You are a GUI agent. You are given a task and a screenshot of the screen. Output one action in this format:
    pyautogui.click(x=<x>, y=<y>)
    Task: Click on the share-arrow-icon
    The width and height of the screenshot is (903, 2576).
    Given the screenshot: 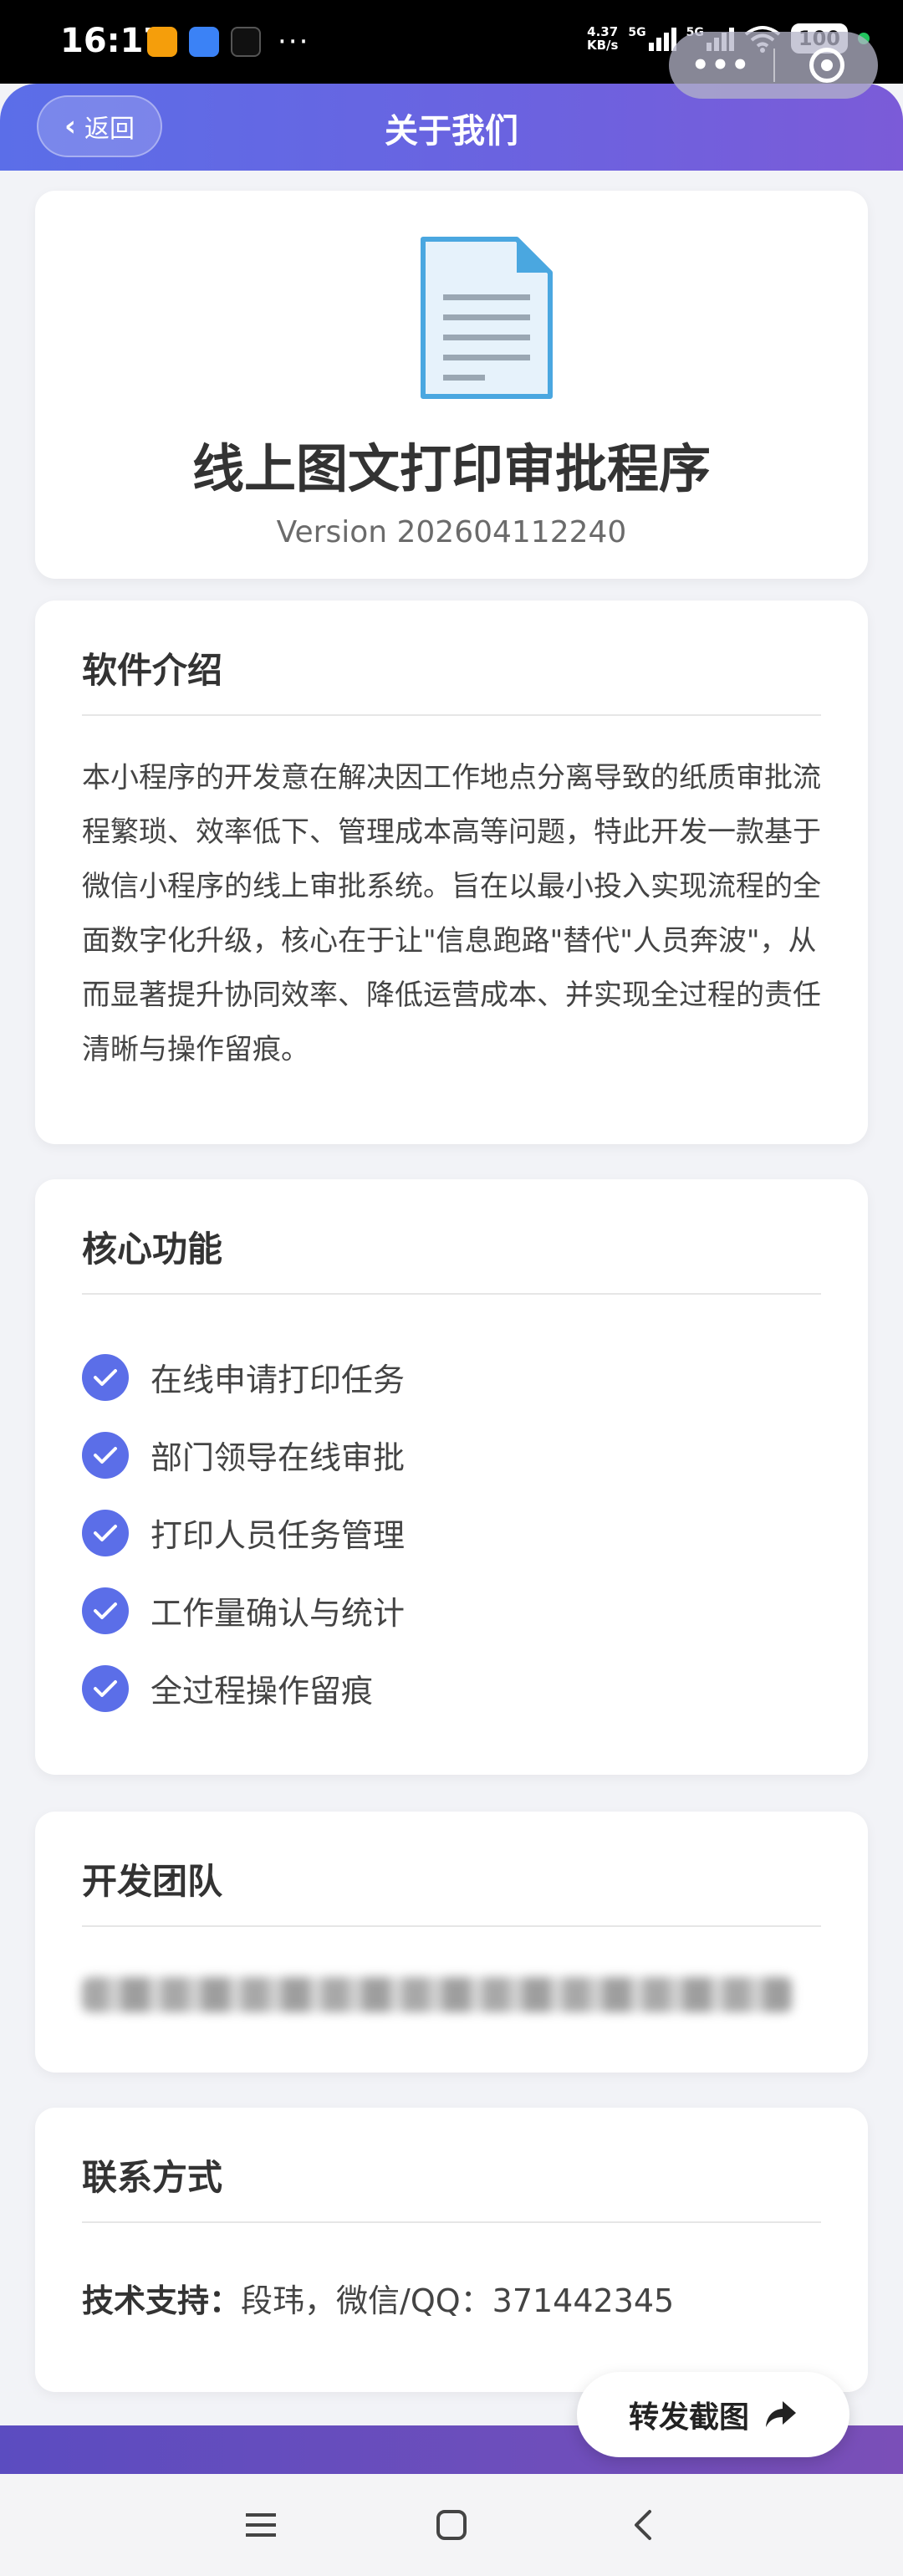 What is the action you would take?
    pyautogui.click(x=781, y=2414)
    